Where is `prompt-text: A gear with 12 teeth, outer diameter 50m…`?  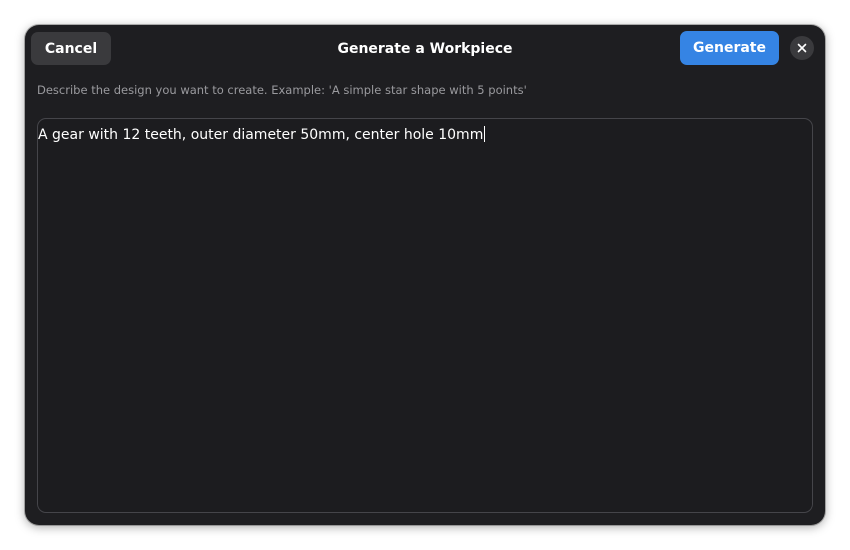 prompt-text: A gear with 12 teeth, outer diameter 50m… is located at coordinates (262, 134).